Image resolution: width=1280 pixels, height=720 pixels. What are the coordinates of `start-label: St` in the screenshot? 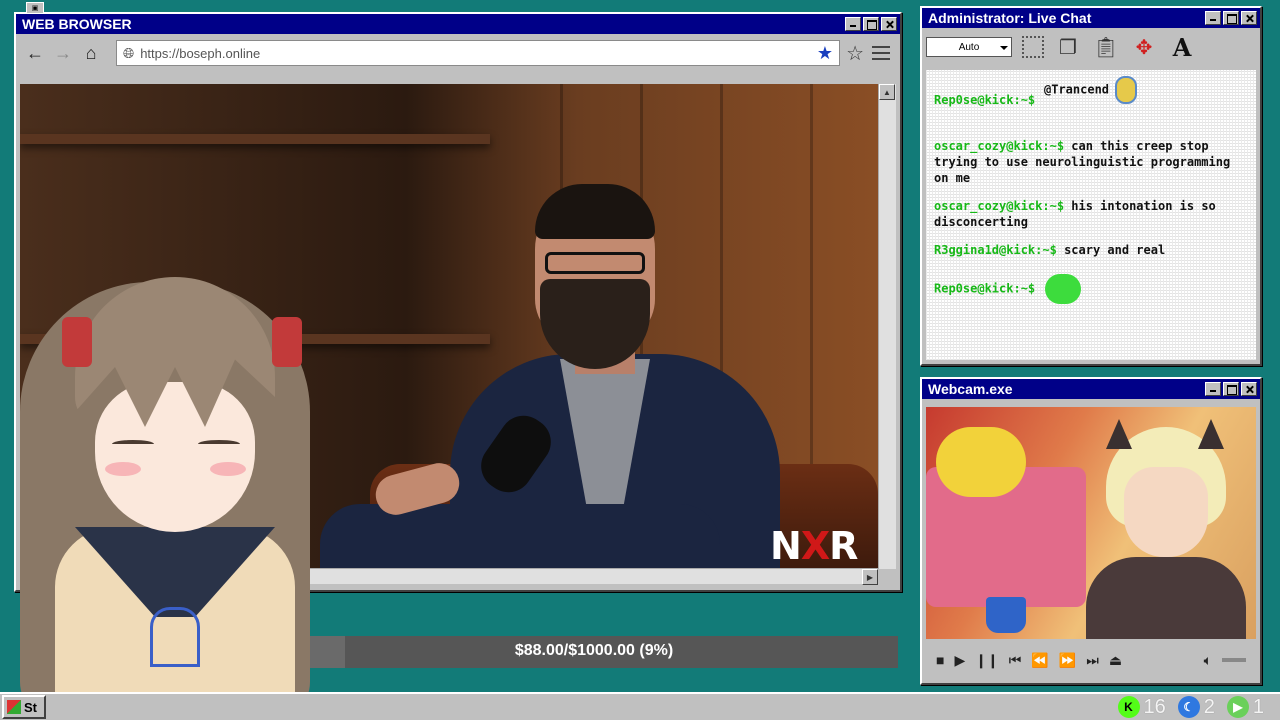 It's located at (30, 707).